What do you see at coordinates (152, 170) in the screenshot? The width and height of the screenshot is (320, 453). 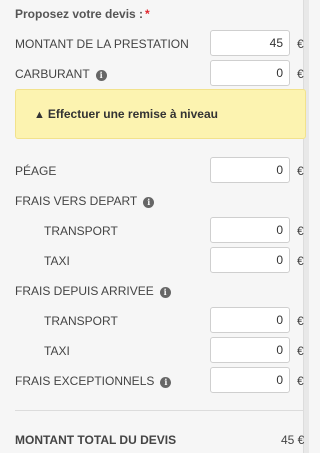 I see `field-row-peage: PÉAGE €` at bounding box center [152, 170].